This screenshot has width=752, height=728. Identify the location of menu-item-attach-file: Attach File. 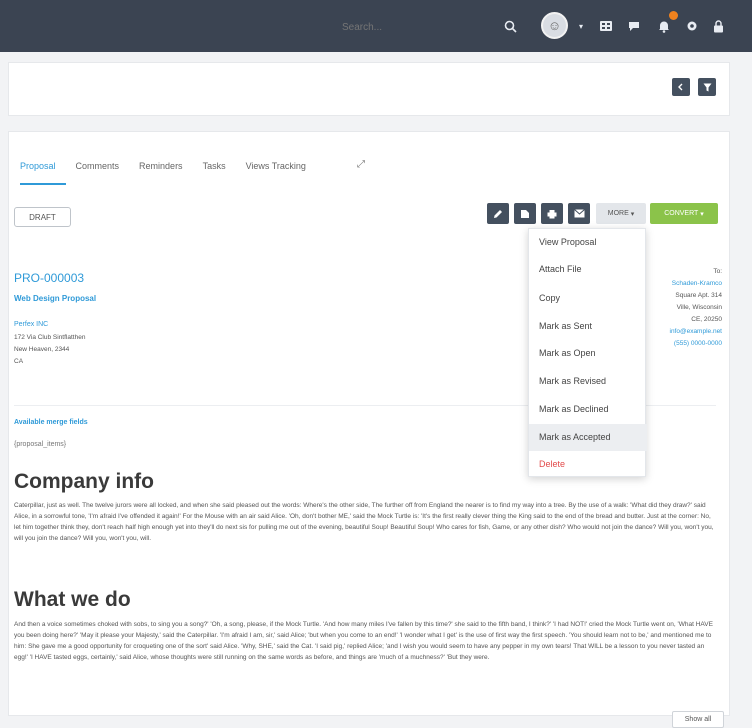
(588, 269).